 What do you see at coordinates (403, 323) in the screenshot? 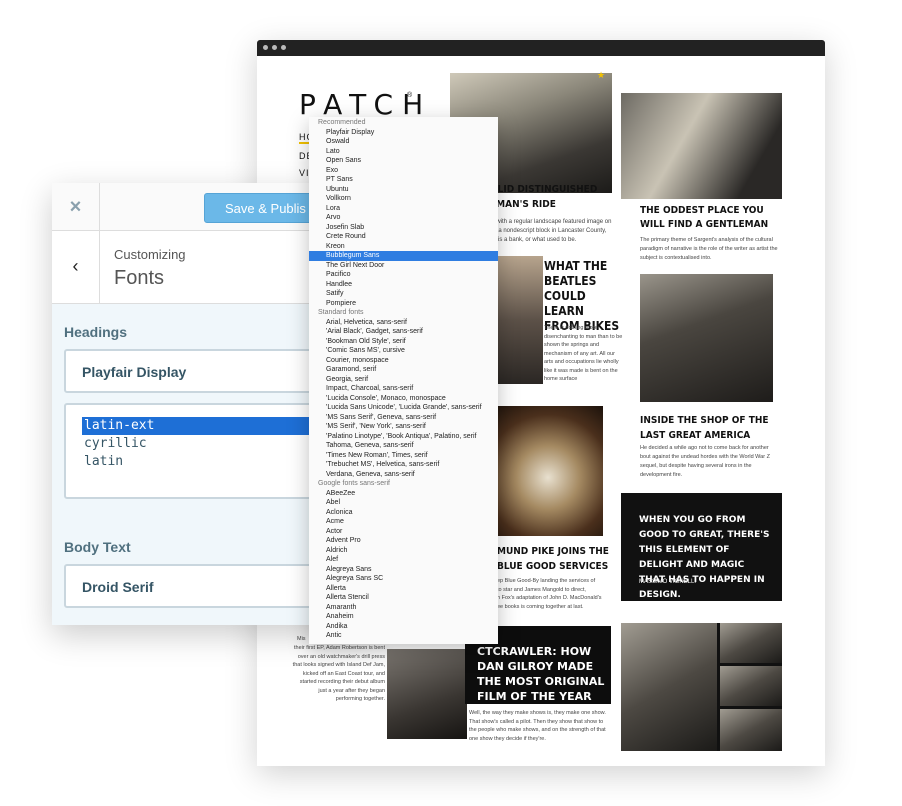
I see `font-option: Arial, Helvetica, sans-serif` at bounding box center [403, 323].